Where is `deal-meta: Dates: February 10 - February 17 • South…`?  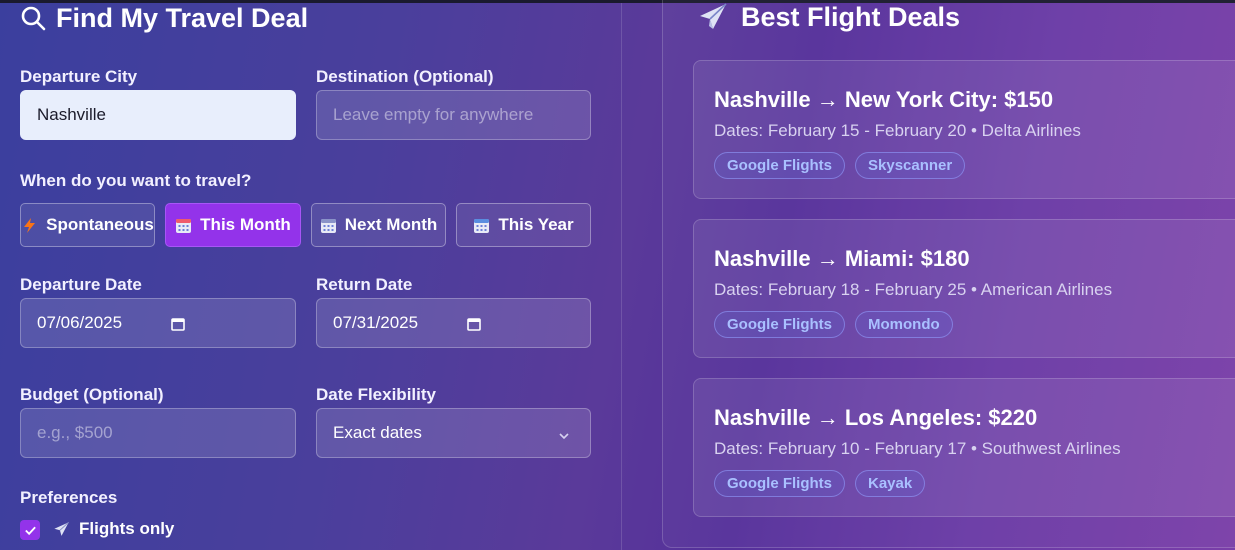 deal-meta: Dates: February 10 - February 17 • South… is located at coordinates (917, 448).